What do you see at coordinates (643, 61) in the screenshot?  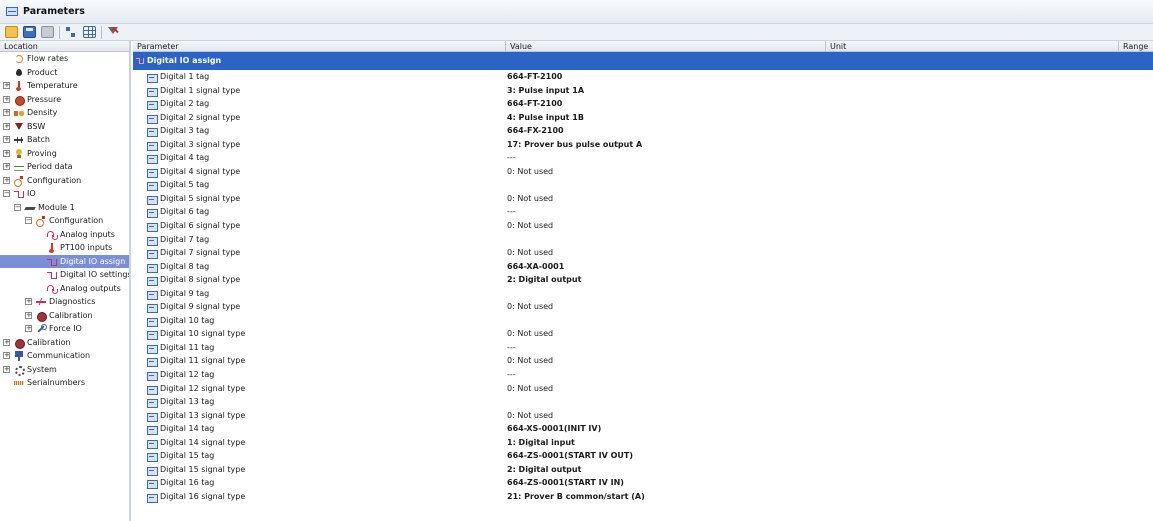 I see `group-header-digital-io-assign: Digital IO assign` at bounding box center [643, 61].